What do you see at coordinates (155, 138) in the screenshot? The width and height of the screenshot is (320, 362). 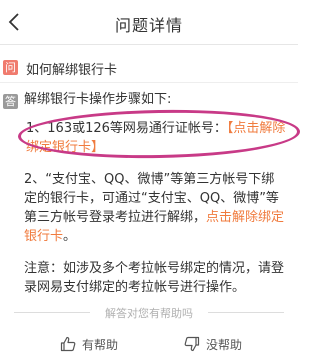 I see `answer-step-1: 1、163或126等网易通行证帐号：【点击解除绑定银行卡】` at bounding box center [155, 138].